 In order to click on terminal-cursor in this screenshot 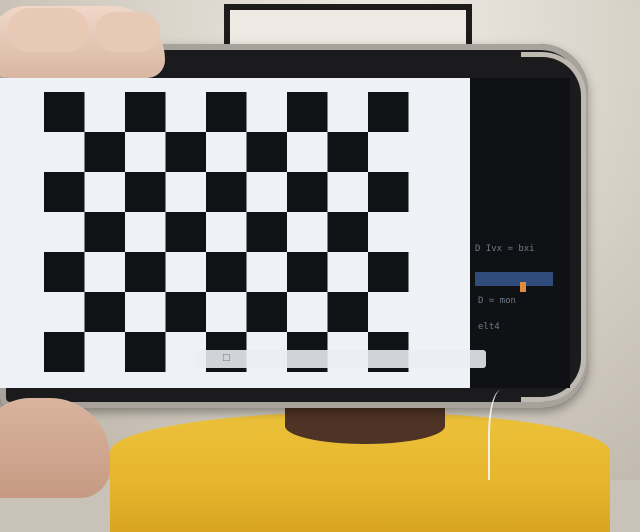, I will do `click(523, 287)`.